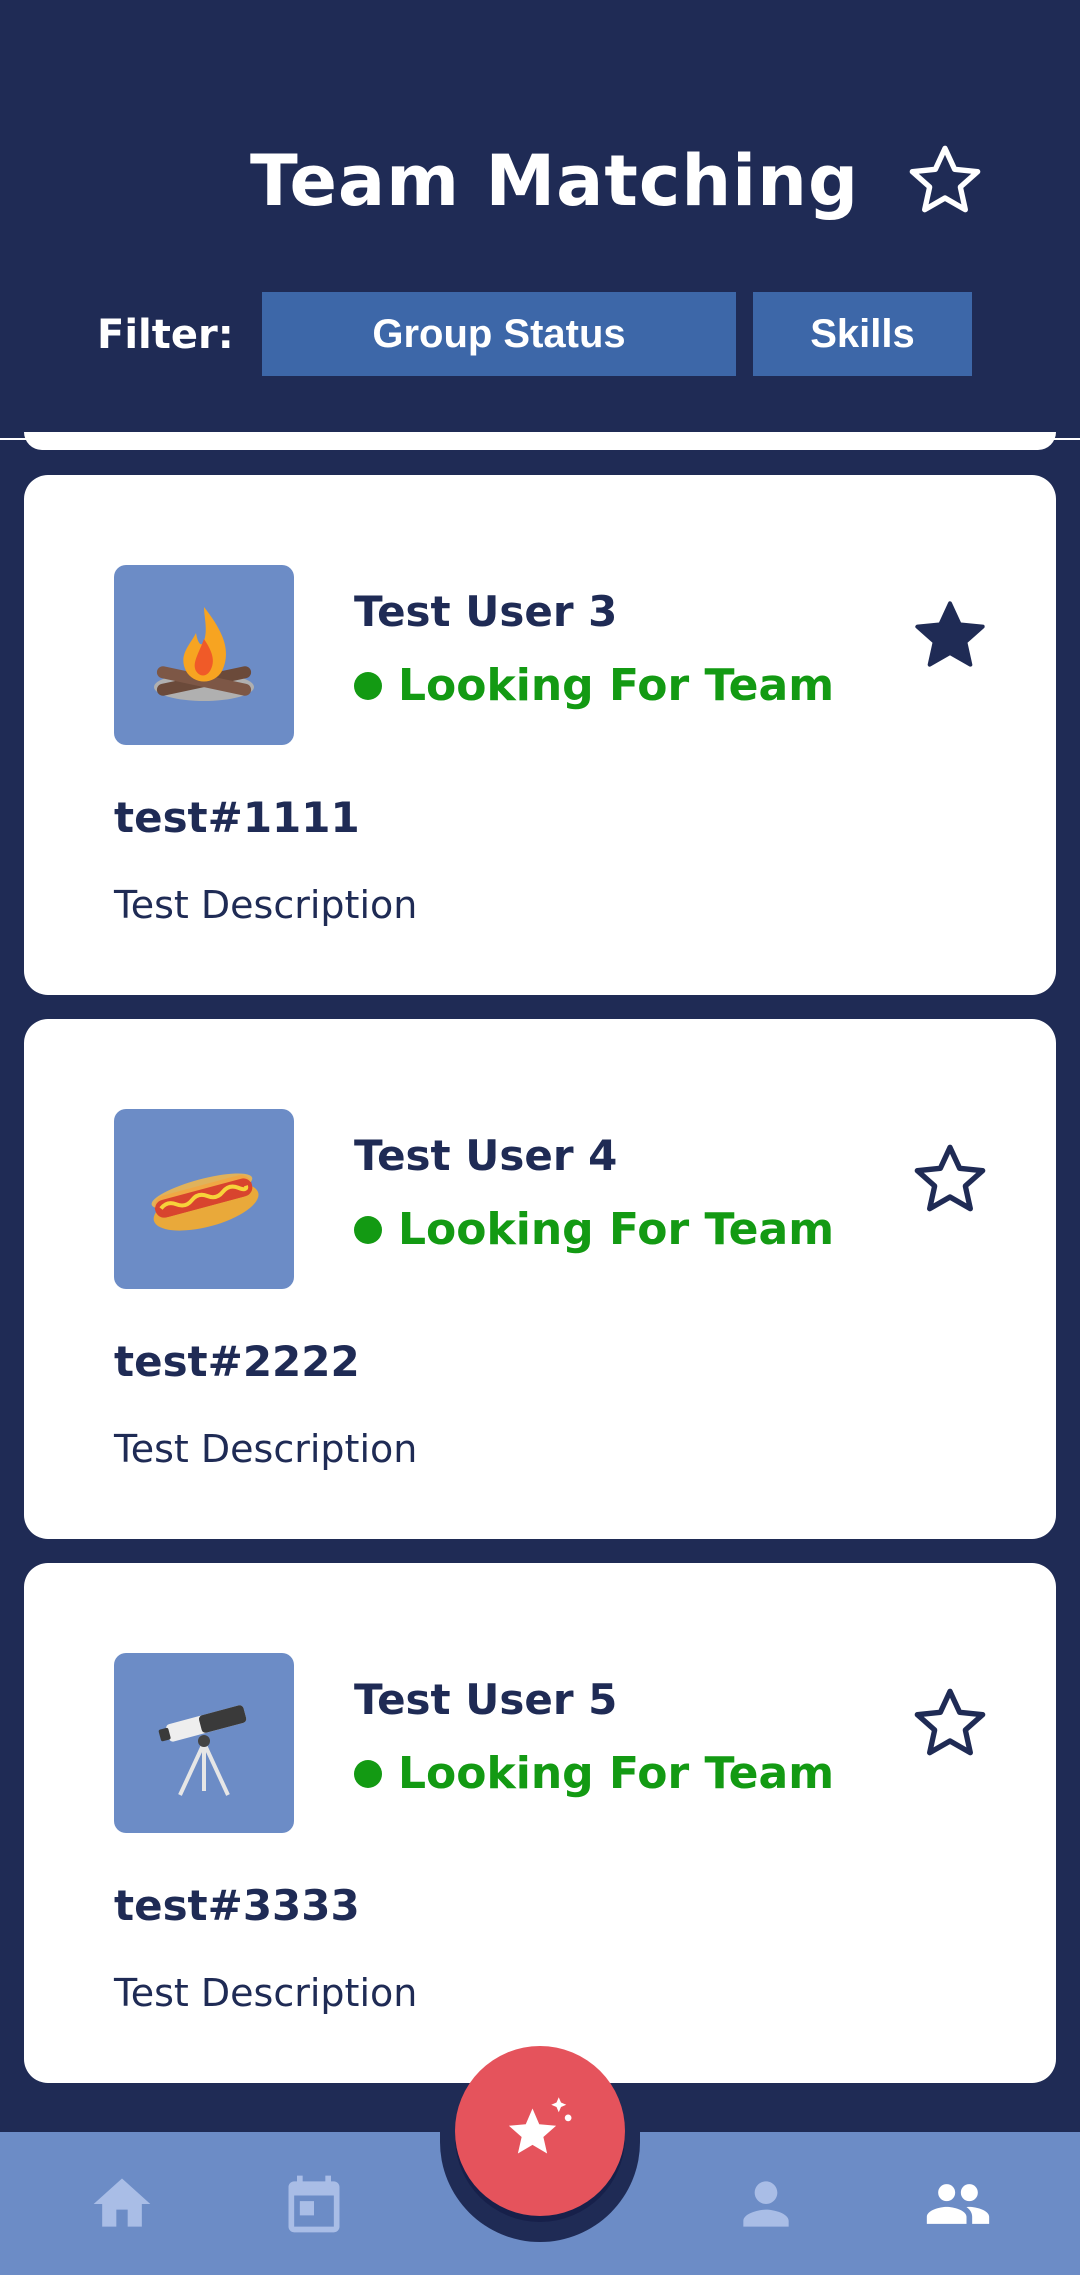  I want to click on filter-group-status-button: Group Status, so click(499, 334).